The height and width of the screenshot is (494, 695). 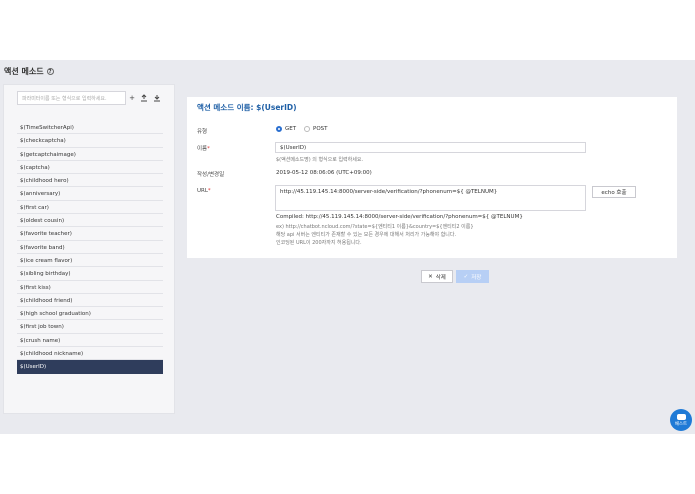 I want to click on method-list-item: $(favorite teacher), so click(x=90, y=234).